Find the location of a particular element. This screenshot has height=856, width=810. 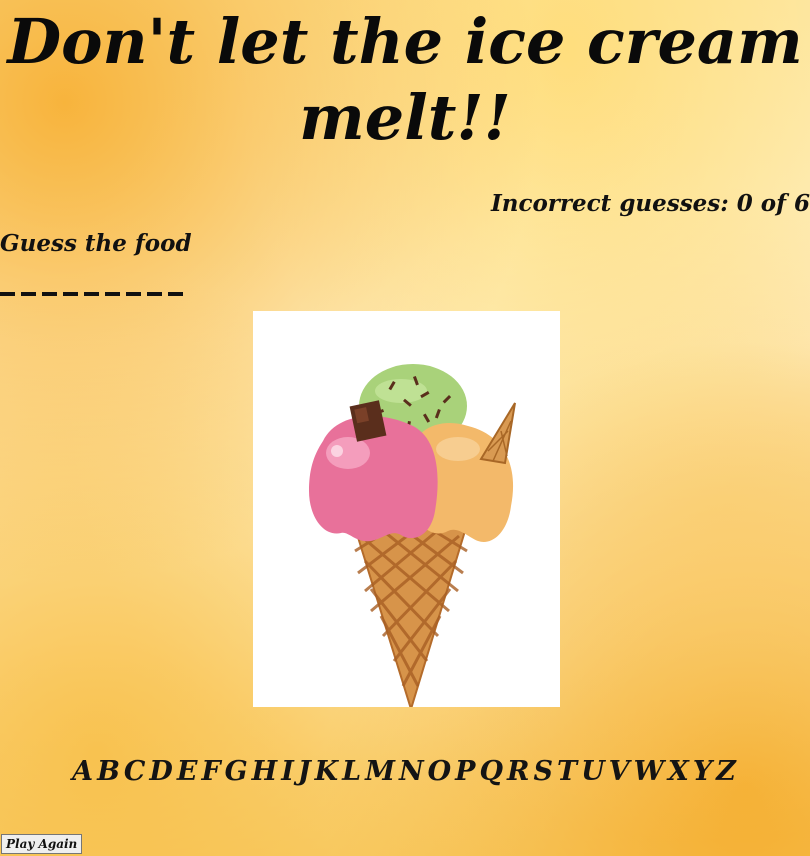

letter-e: E is located at coordinates (188, 771).